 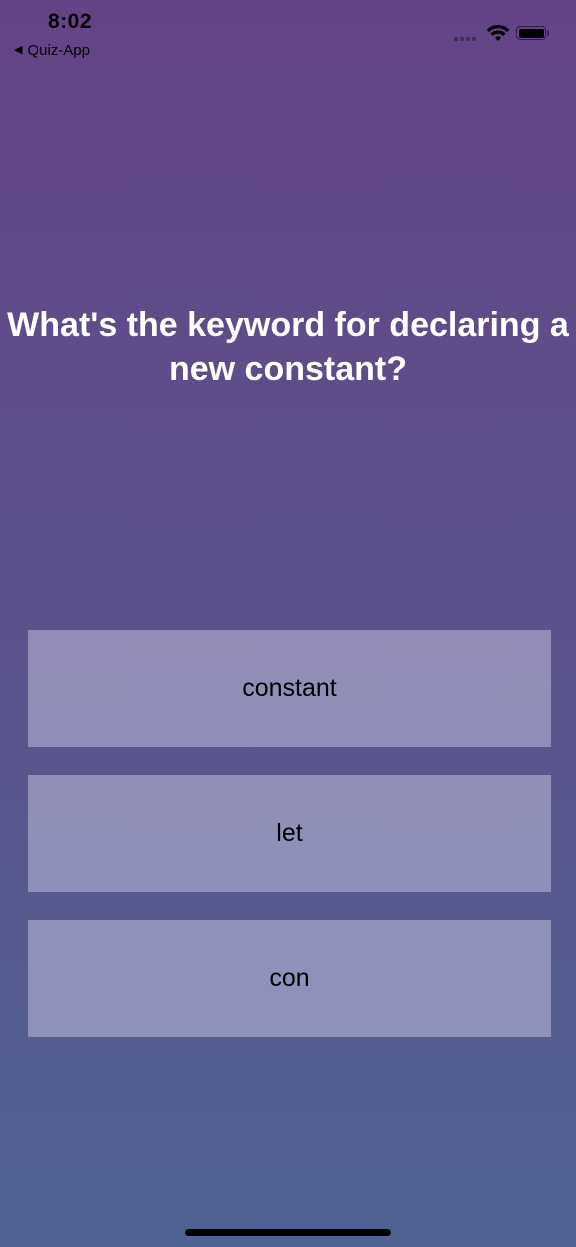 What do you see at coordinates (531, 33) in the screenshot?
I see `battery-icon` at bounding box center [531, 33].